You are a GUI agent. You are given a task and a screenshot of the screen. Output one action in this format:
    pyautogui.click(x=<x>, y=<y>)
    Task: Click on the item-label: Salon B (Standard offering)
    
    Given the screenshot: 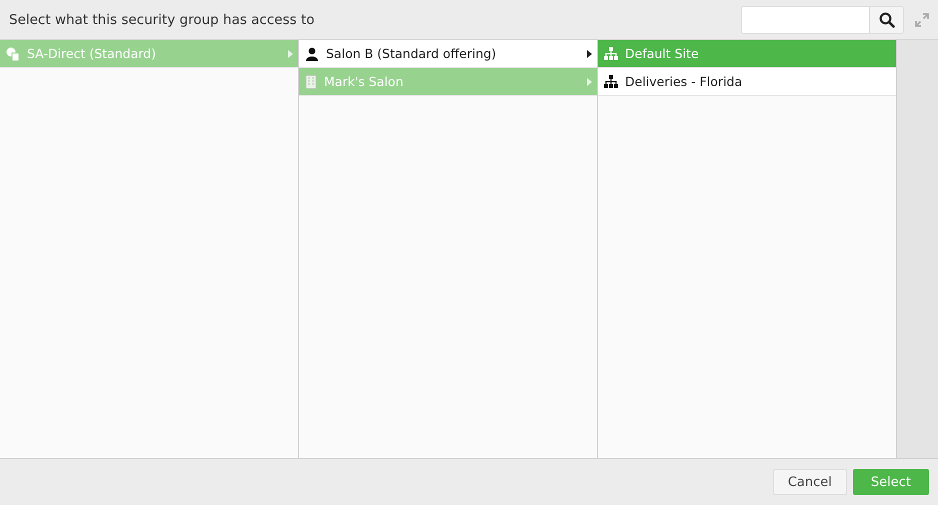 What is the action you would take?
    pyautogui.click(x=412, y=53)
    